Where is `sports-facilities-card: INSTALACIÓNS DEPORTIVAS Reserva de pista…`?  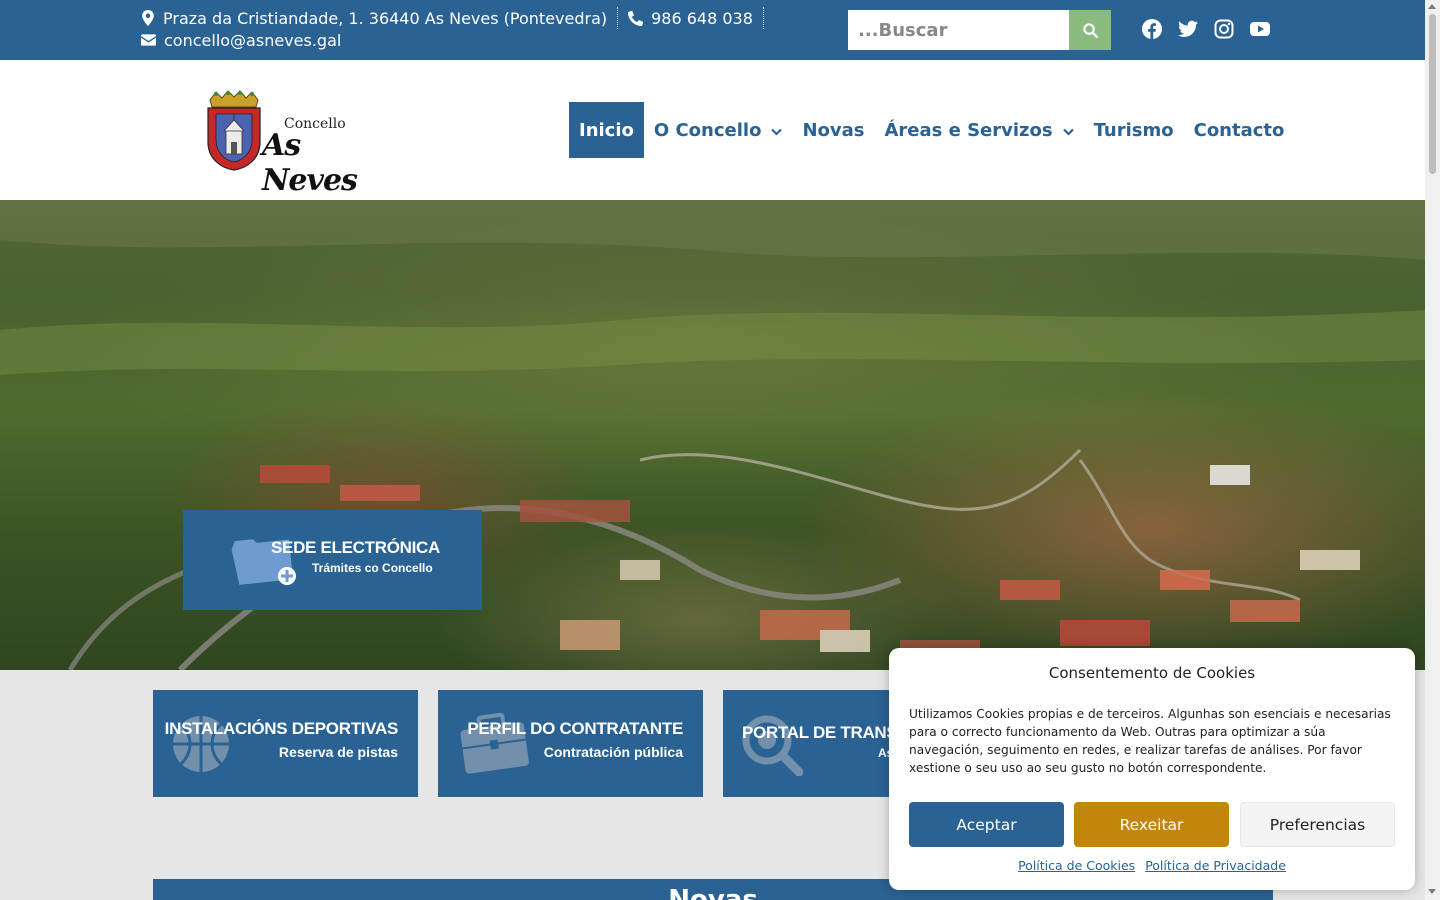 sports-facilities-card: INSTALACIÓNS DEPORTIVAS Reserva de pista… is located at coordinates (285, 743).